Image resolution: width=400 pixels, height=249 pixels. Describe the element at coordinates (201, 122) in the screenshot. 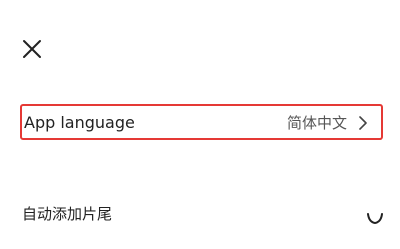

I see `app-language-row: App language 简体中文` at that location.